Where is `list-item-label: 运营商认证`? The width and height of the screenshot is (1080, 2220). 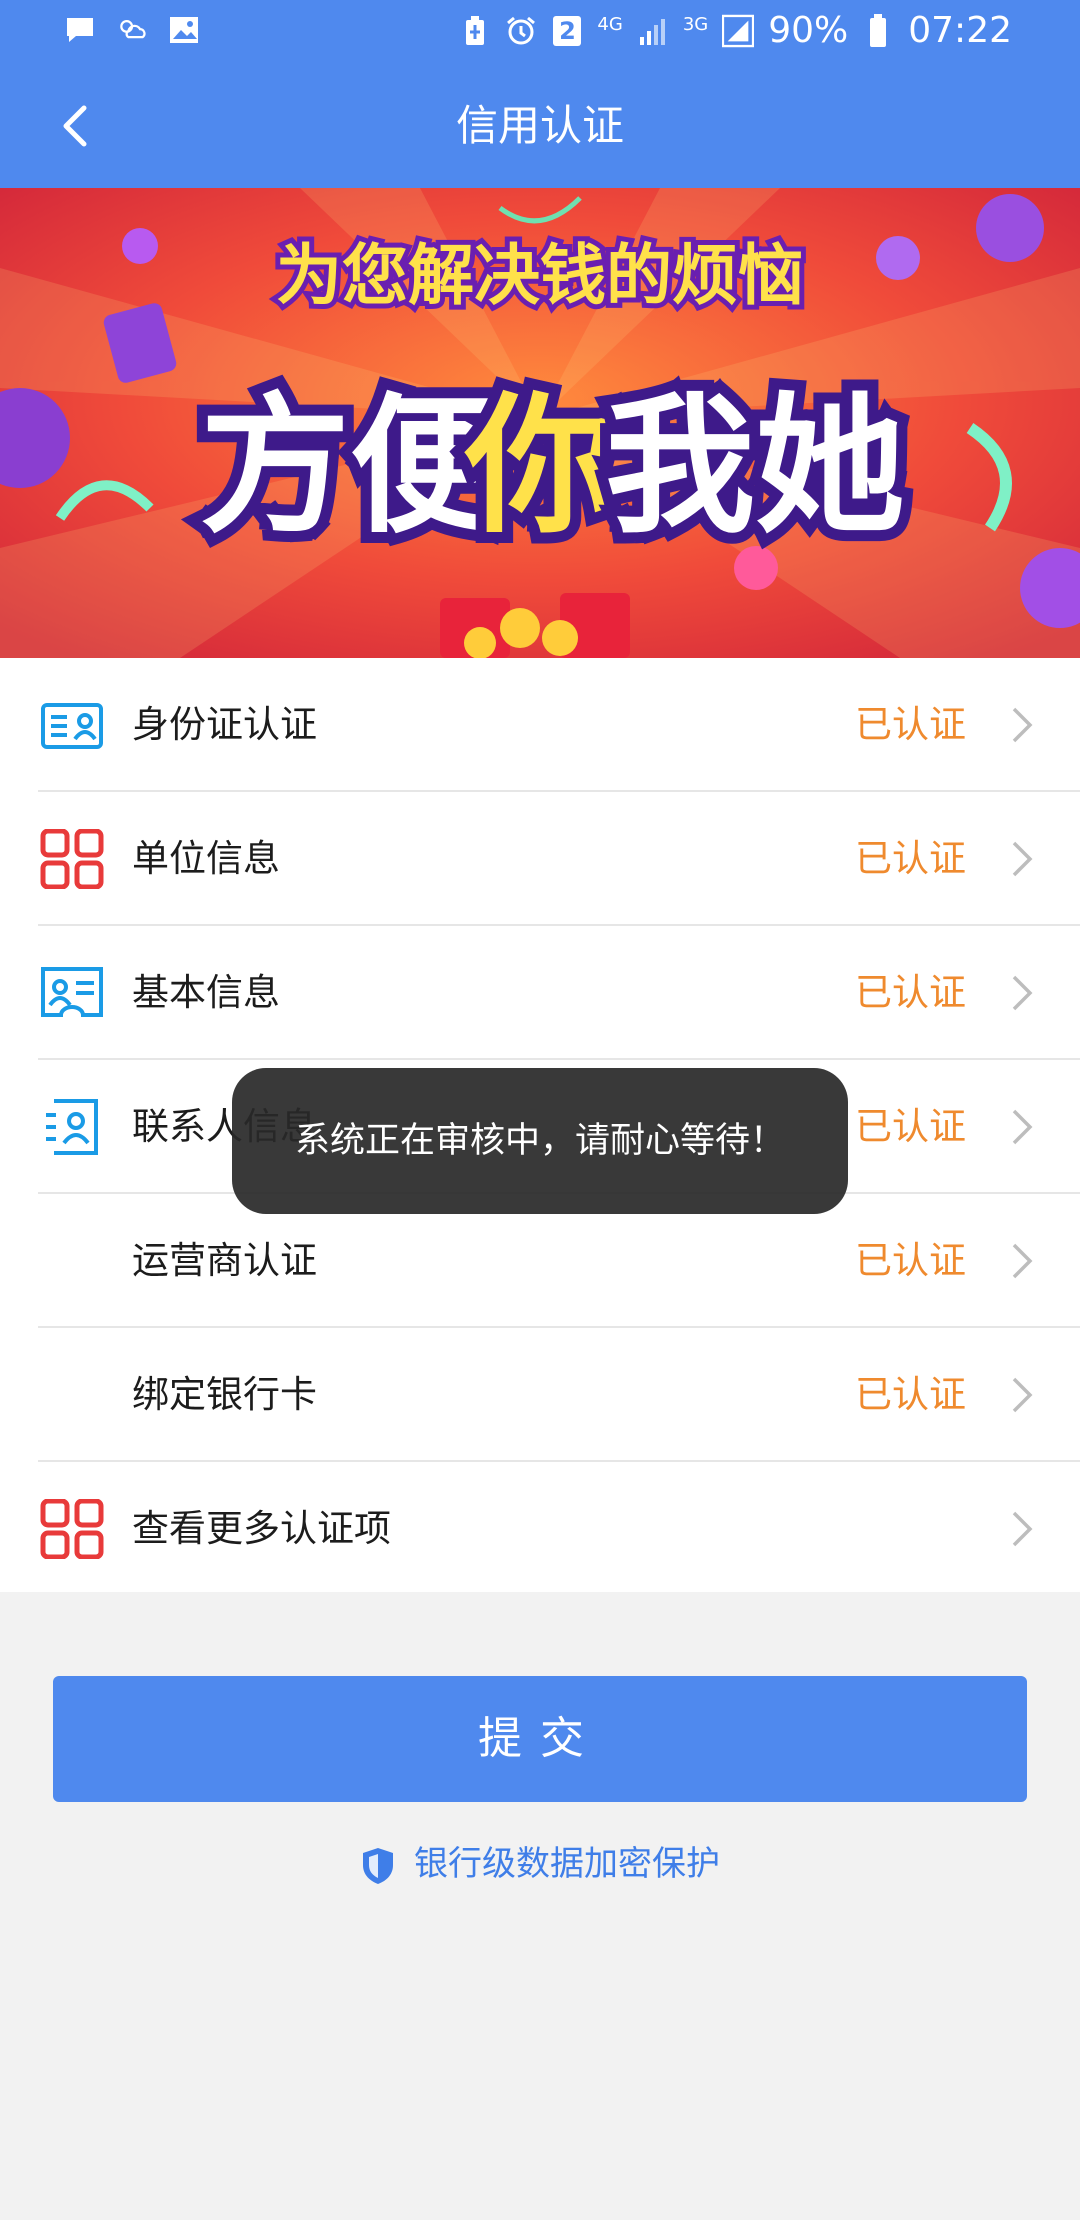 list-item-label: 运营商认证 is located at coordinates (224, 1260).